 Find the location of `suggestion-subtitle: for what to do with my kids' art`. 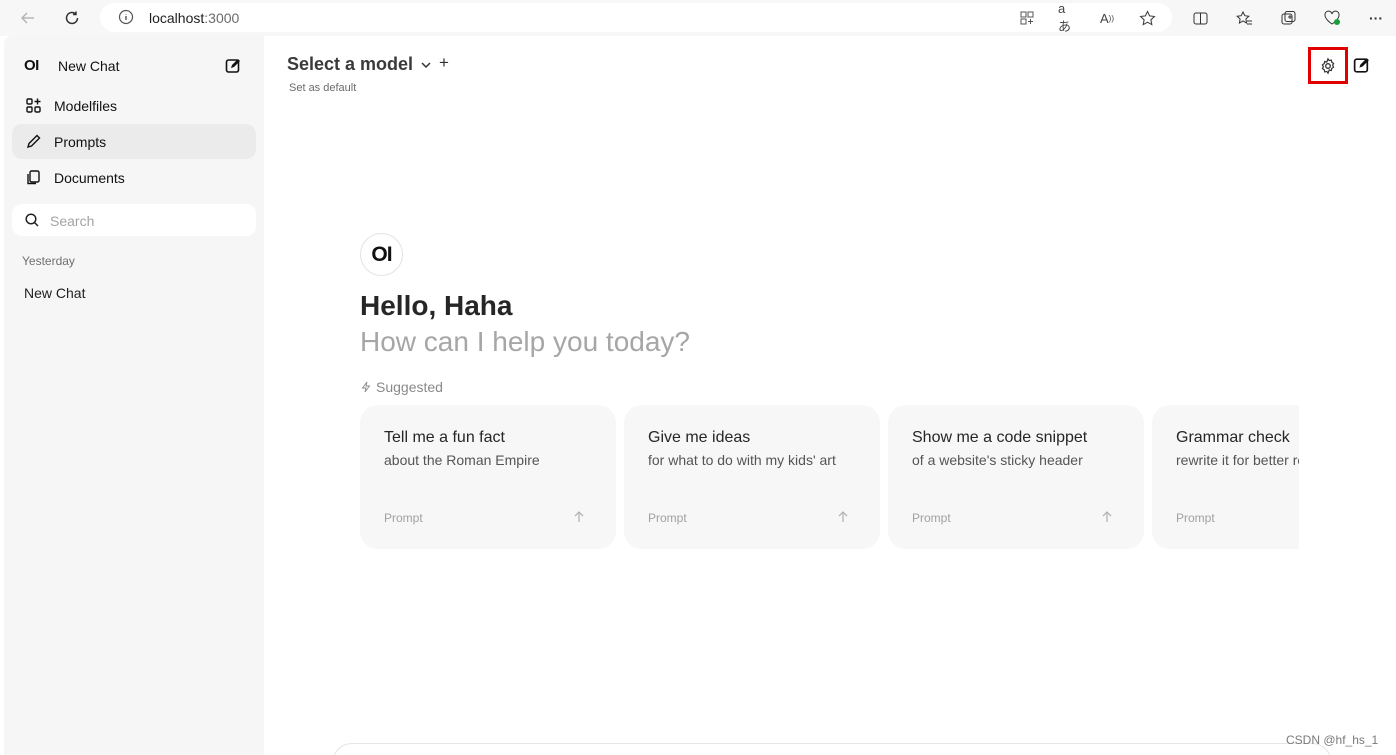

suggestion-subtitle: for what to do with my kids' art is located at coordinates (742, 460).